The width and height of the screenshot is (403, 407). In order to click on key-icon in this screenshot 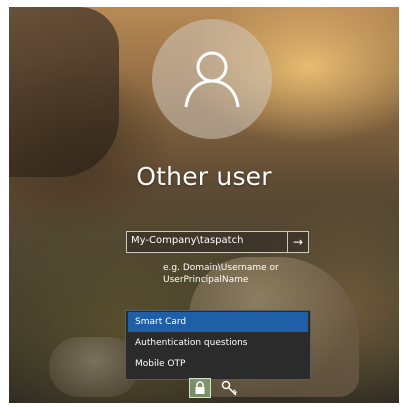, I will do `click(230, 388)`.